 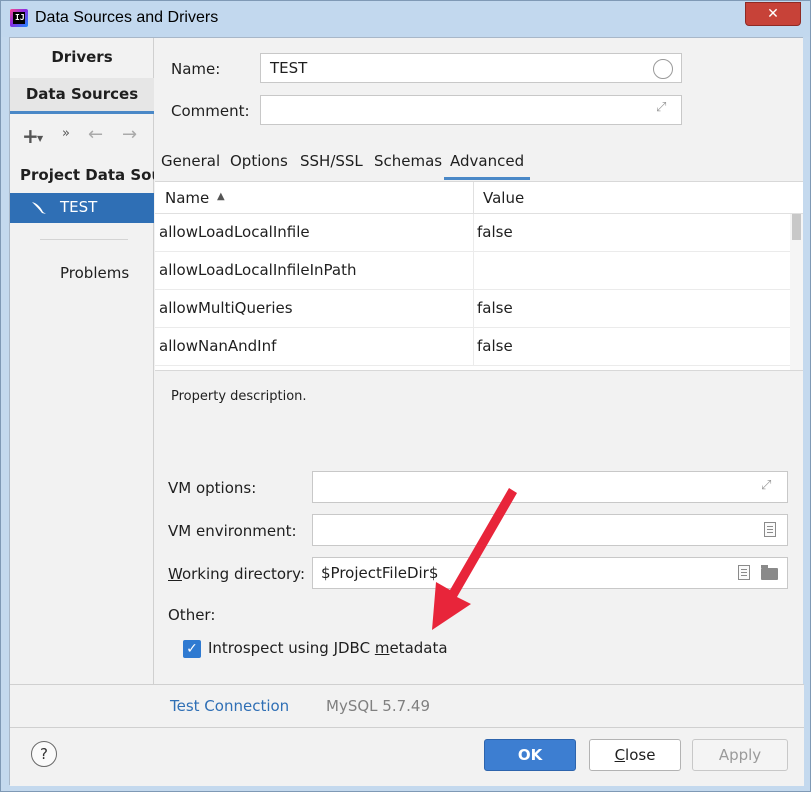 I want to click on table-header: Name ▲ Value, so click(x=479, y=198).